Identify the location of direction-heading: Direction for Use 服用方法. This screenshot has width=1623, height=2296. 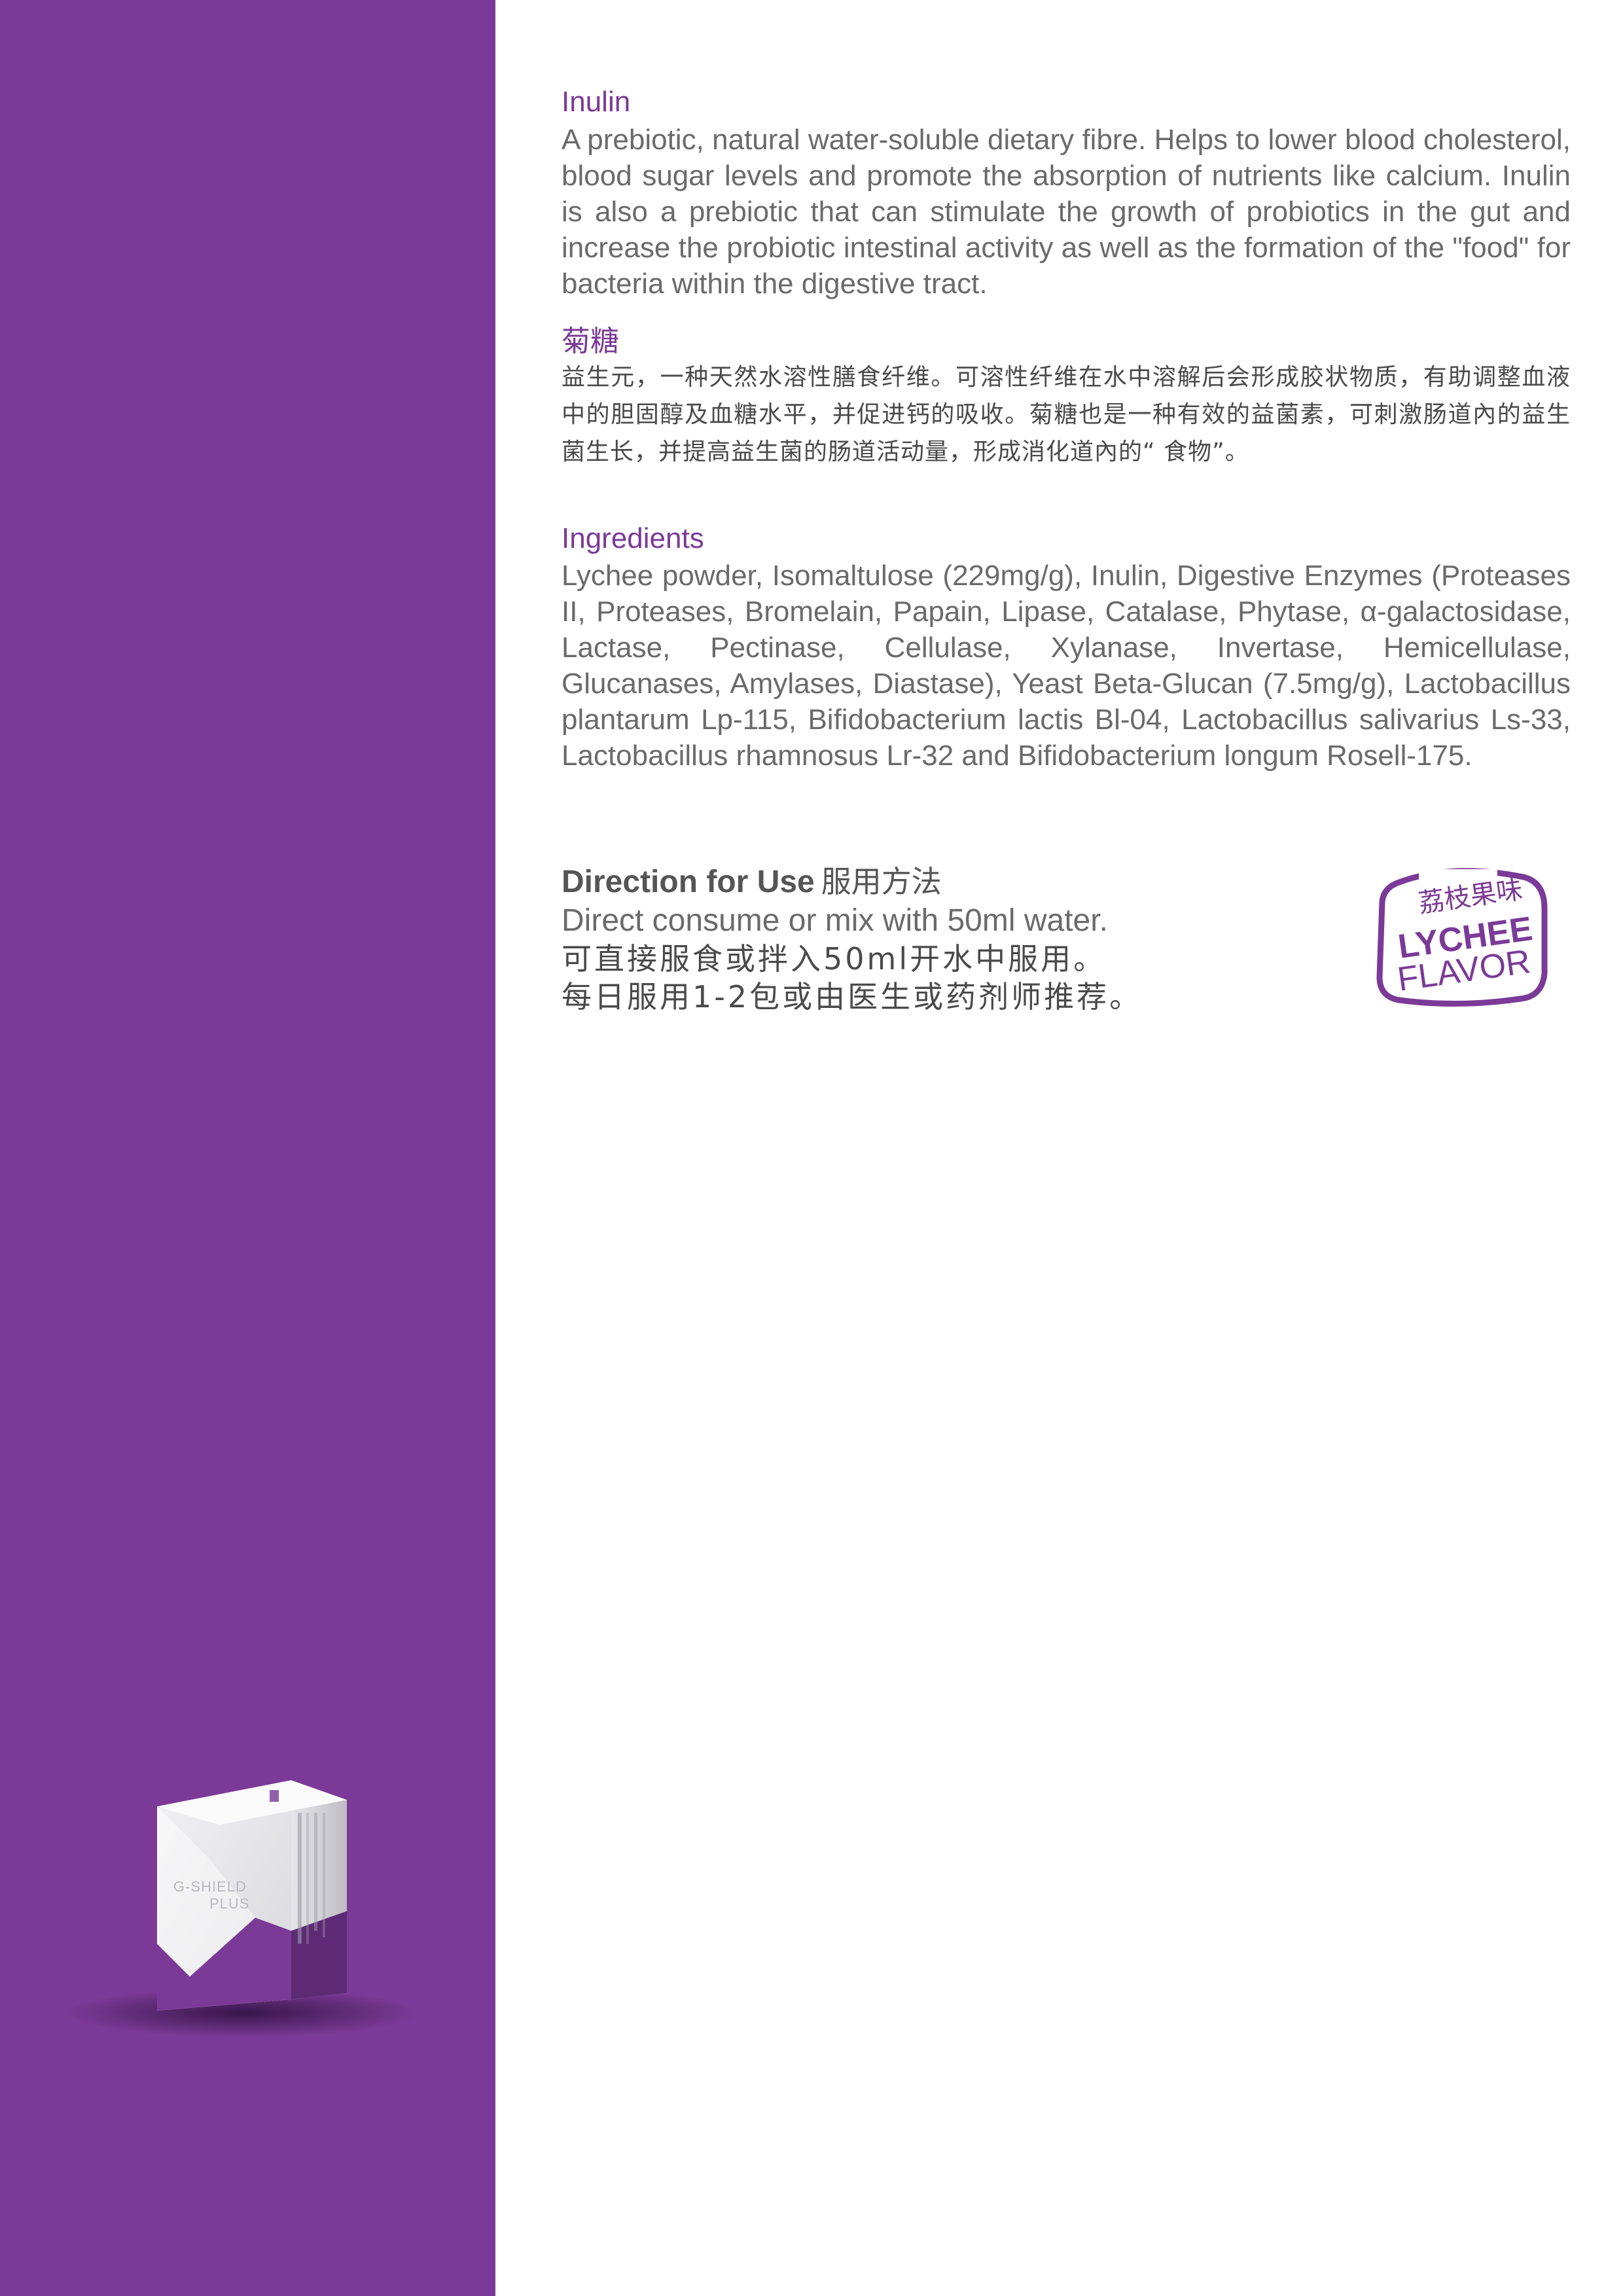
(752, 882).